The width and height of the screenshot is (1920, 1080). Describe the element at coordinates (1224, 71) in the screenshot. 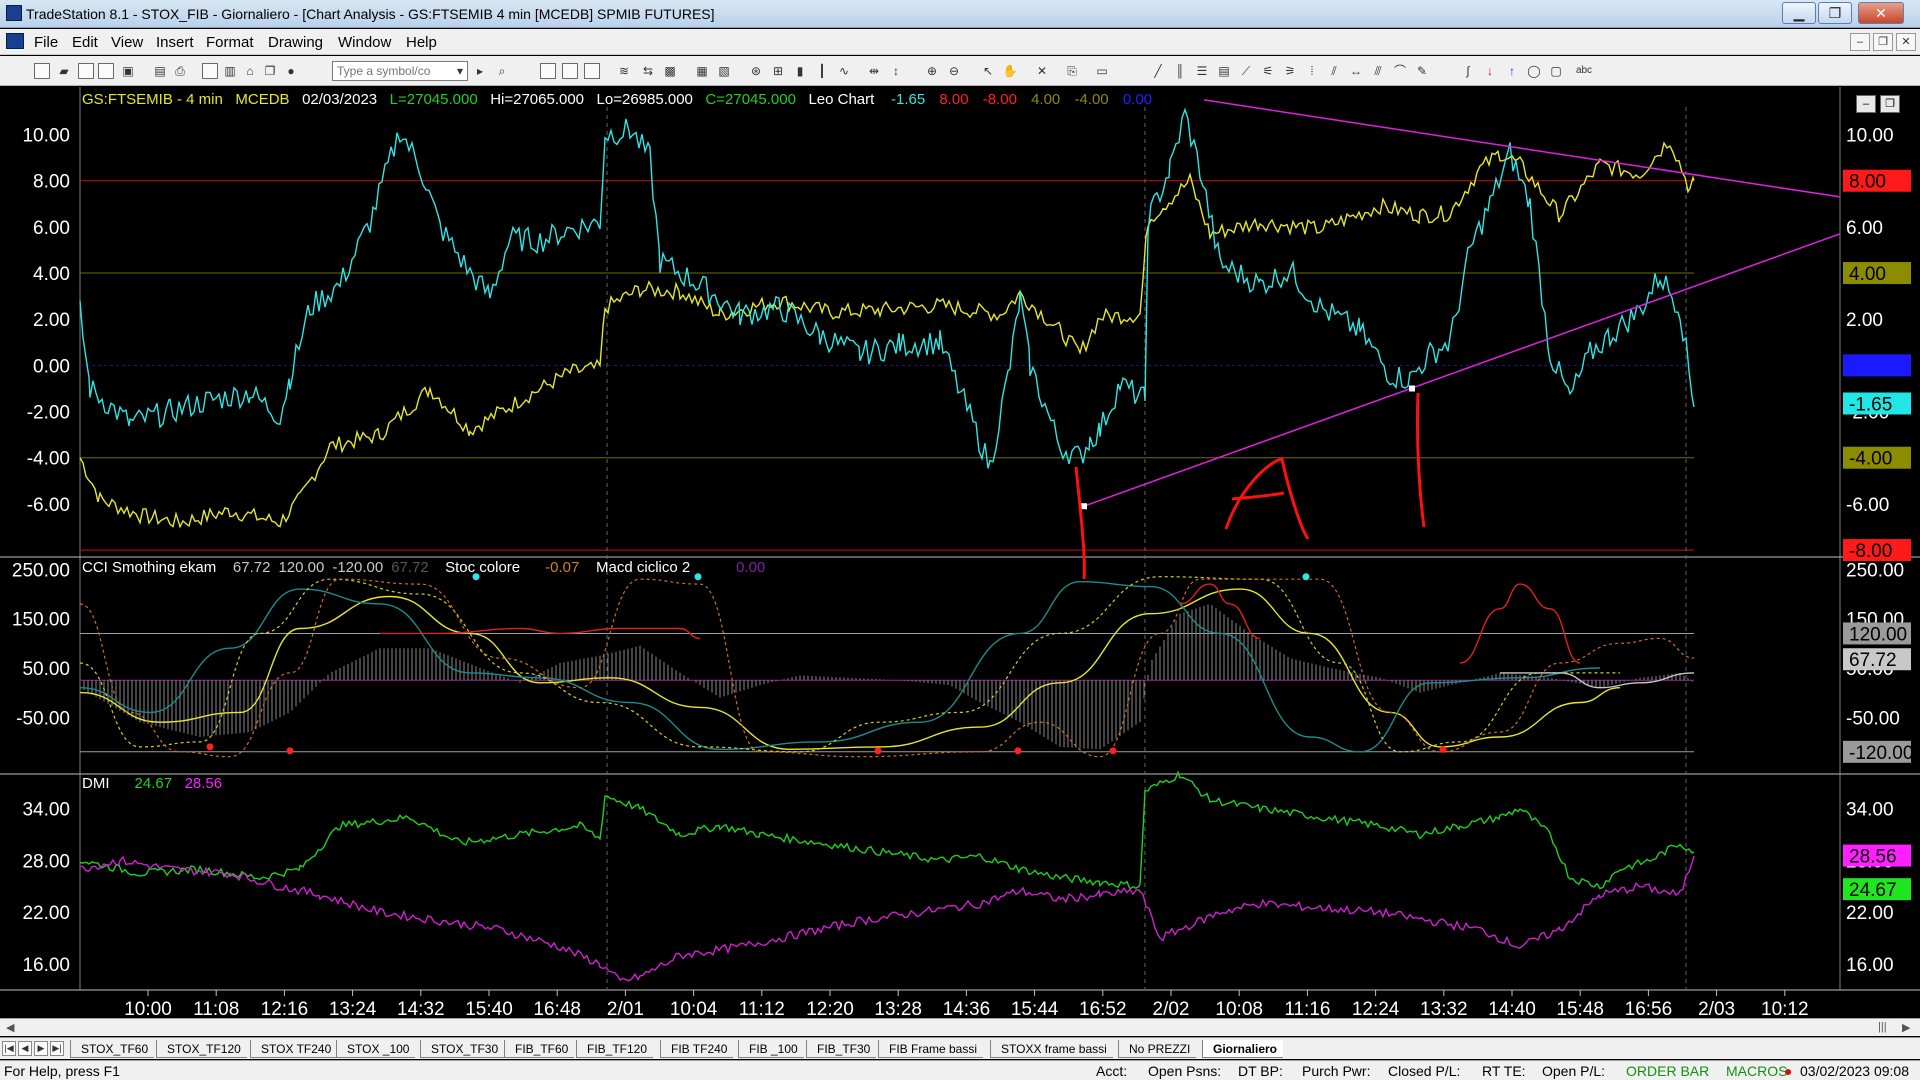

I see `channel-tool-icon: ▤` at that location.